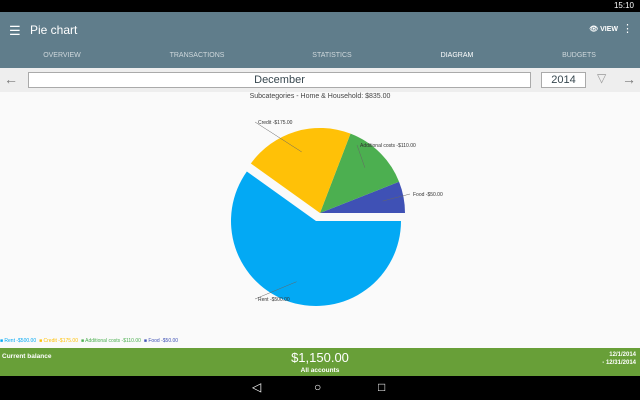  What do you see at coordinates (320, 357) in the screenshot?
I see `balance-amount: $1,150.00` at bounding box center [320, 357].